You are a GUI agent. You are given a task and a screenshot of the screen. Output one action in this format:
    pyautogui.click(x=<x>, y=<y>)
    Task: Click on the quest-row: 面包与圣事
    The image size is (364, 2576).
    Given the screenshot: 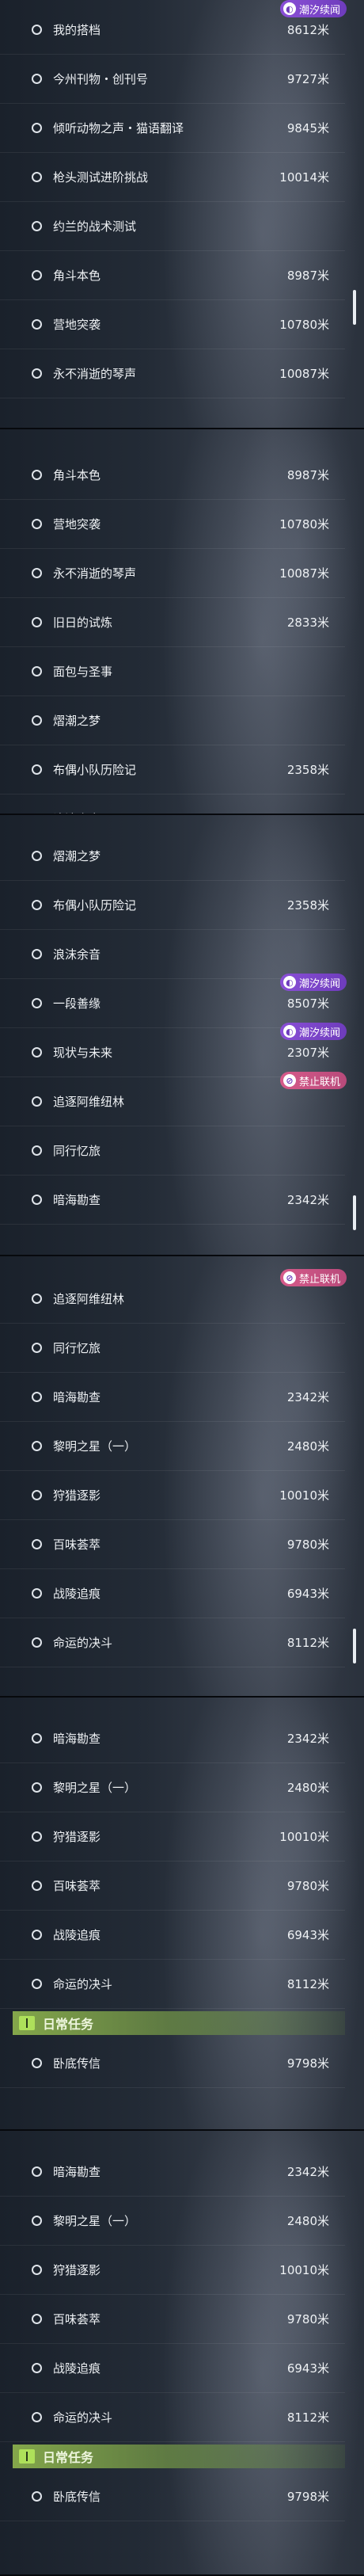 What is the action you would take?
    pyautogui.click(x=172, y=671)
    